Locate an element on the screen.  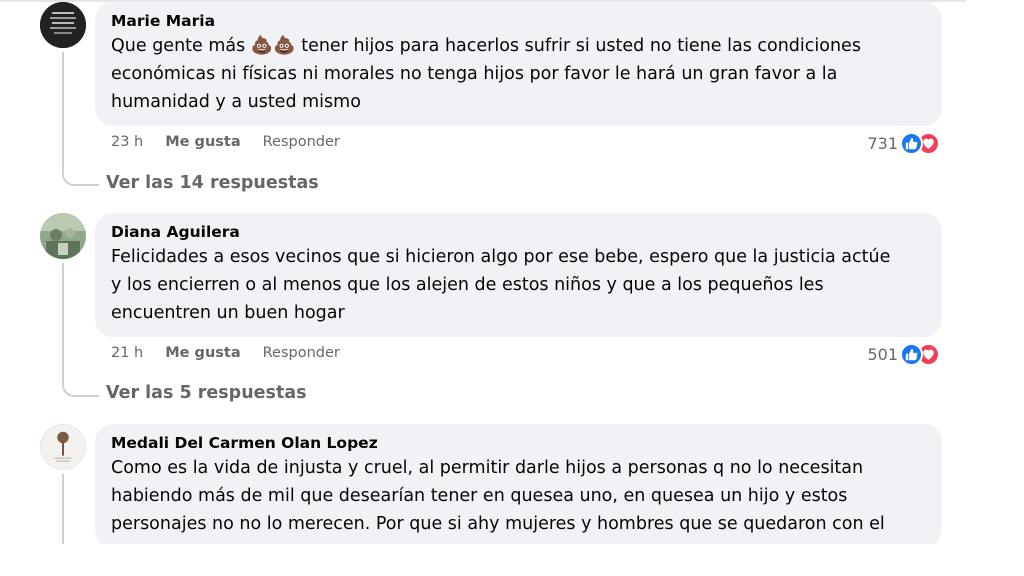
view-replies-link: Ver las 14 respuestas is located at coordinates (212, 183).